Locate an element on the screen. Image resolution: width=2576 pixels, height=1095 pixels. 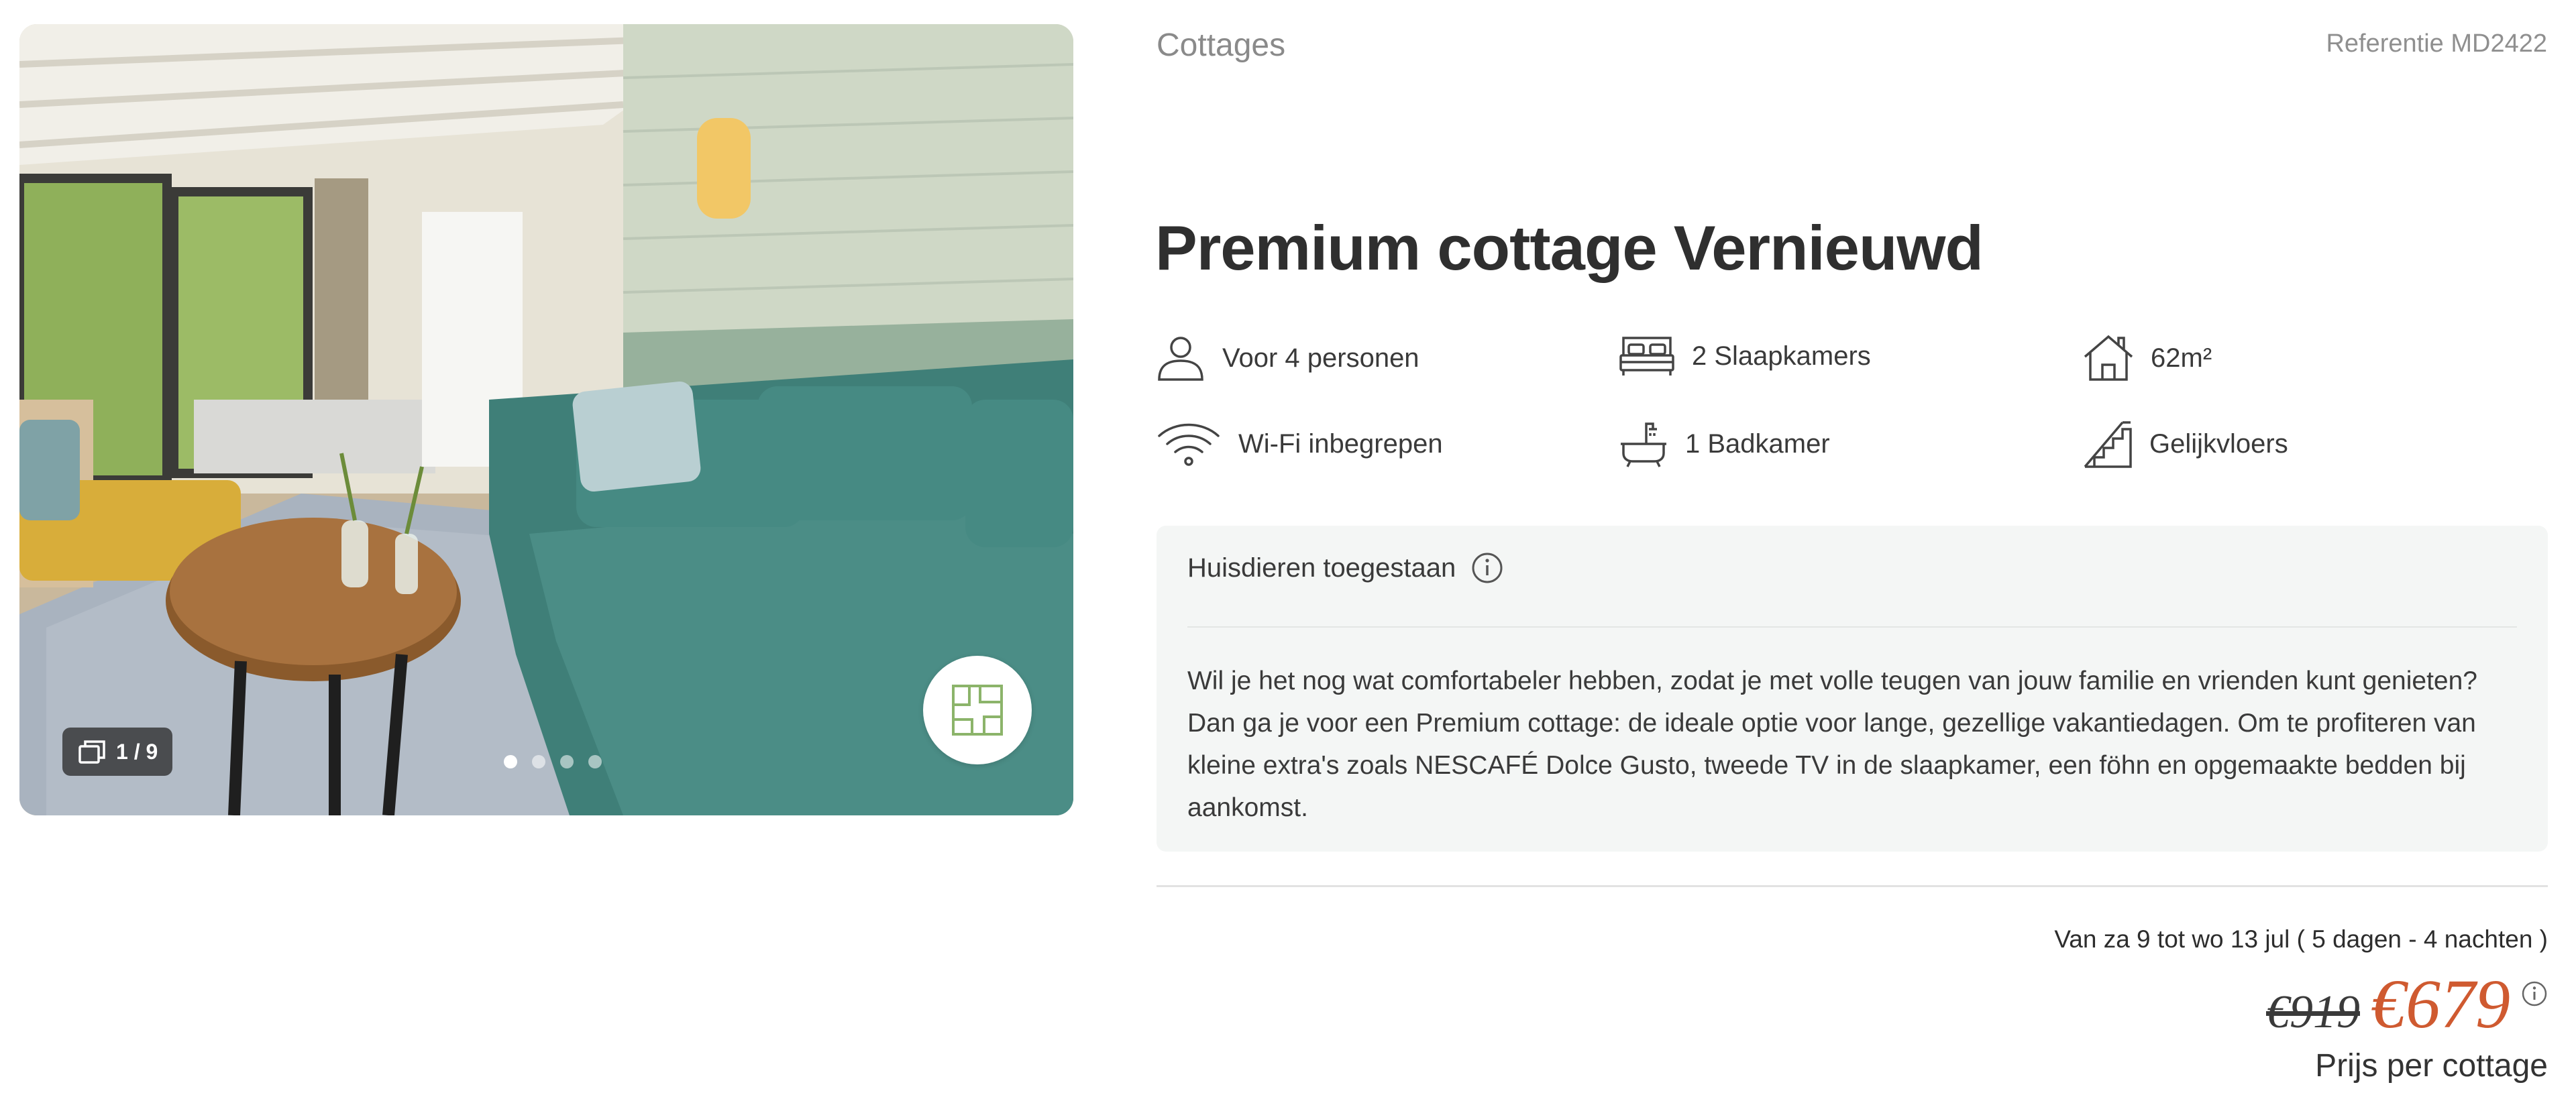
gallery-icon is located at coordinates (91, 752).